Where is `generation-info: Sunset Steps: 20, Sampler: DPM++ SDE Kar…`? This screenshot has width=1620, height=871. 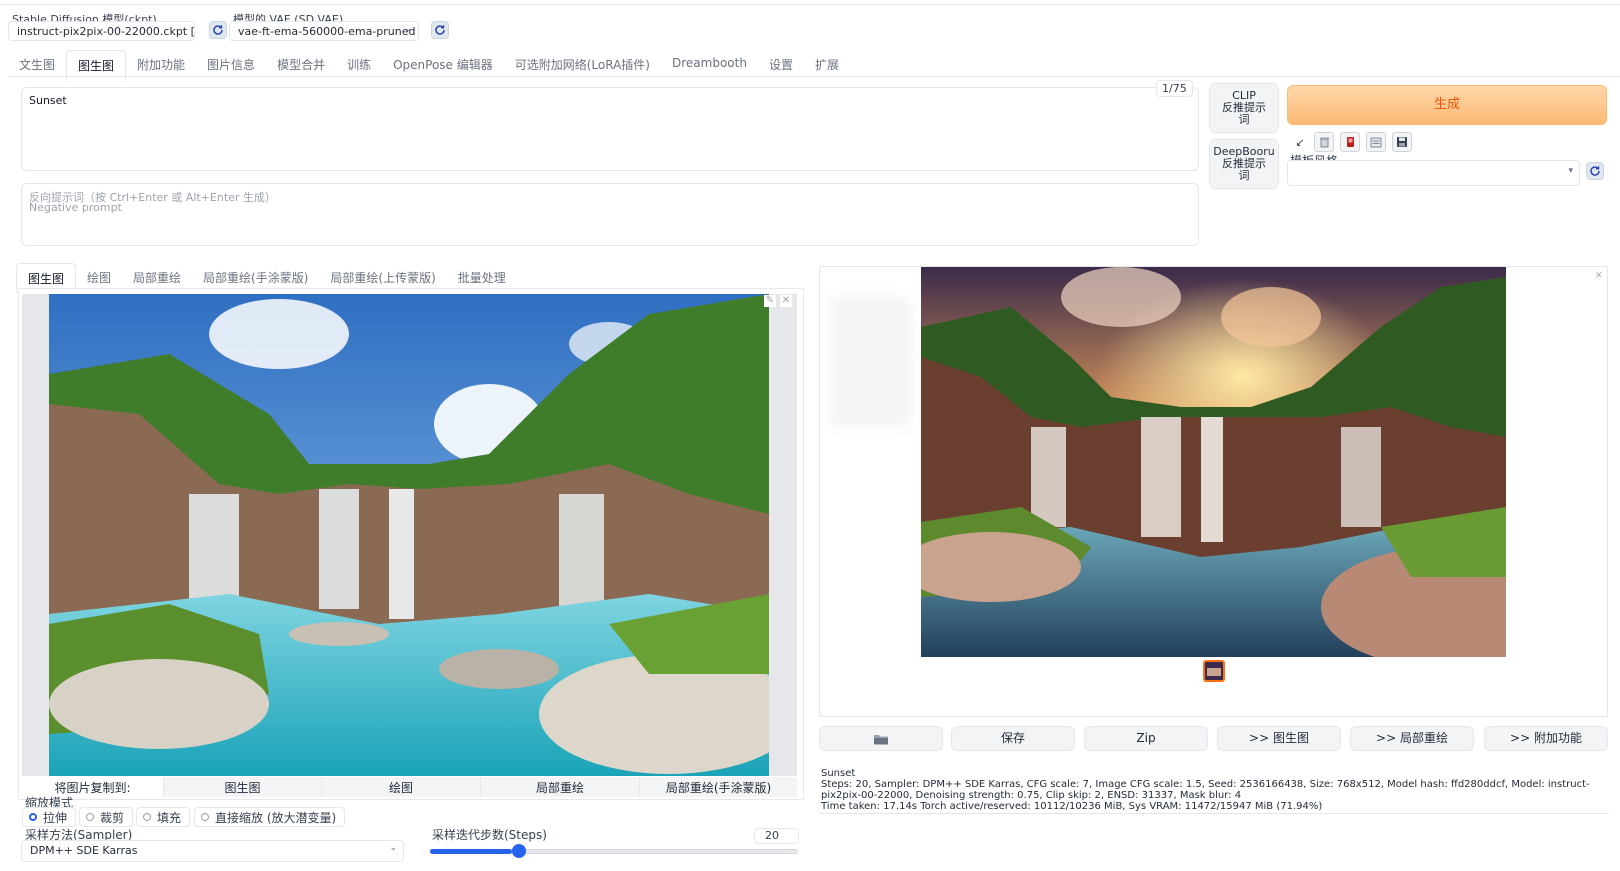 generation-info: Sunset Steps: 20, Sampler: DPM++ SDE Kar… is located at coordinates (1213, 790).